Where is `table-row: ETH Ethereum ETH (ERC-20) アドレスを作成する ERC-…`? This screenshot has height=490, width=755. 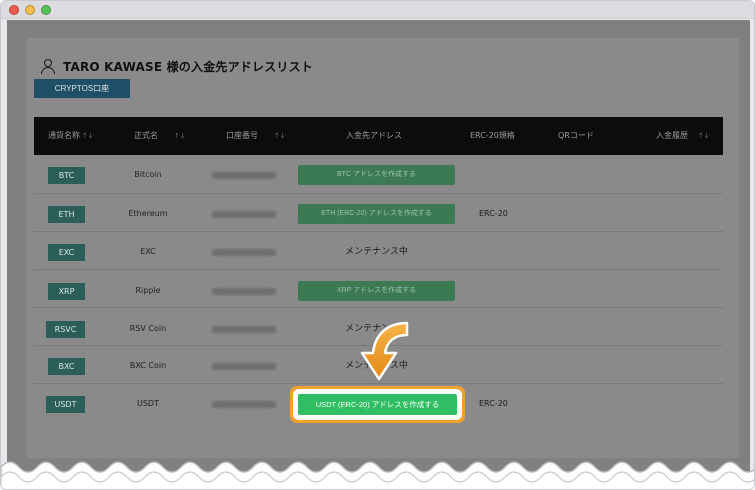
table-row: ETH Ethereum ETH (ERC-20) アドレスを作成する ERC-… is located at coordinates (378, 213).